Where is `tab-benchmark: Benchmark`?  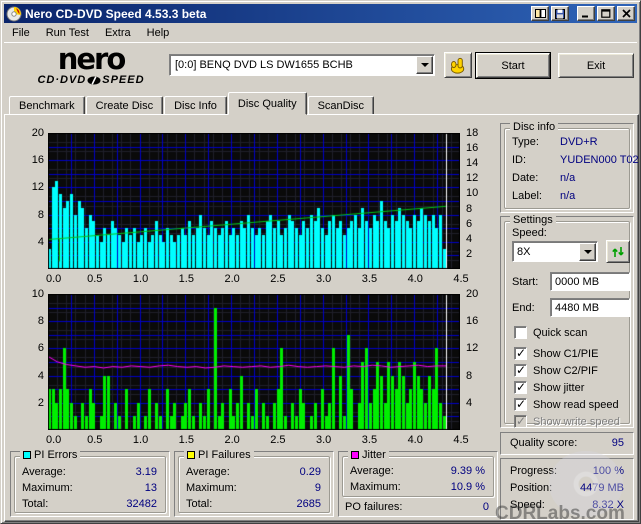
tab-benchmark: Benchmark is located at coordinates (47, 105).